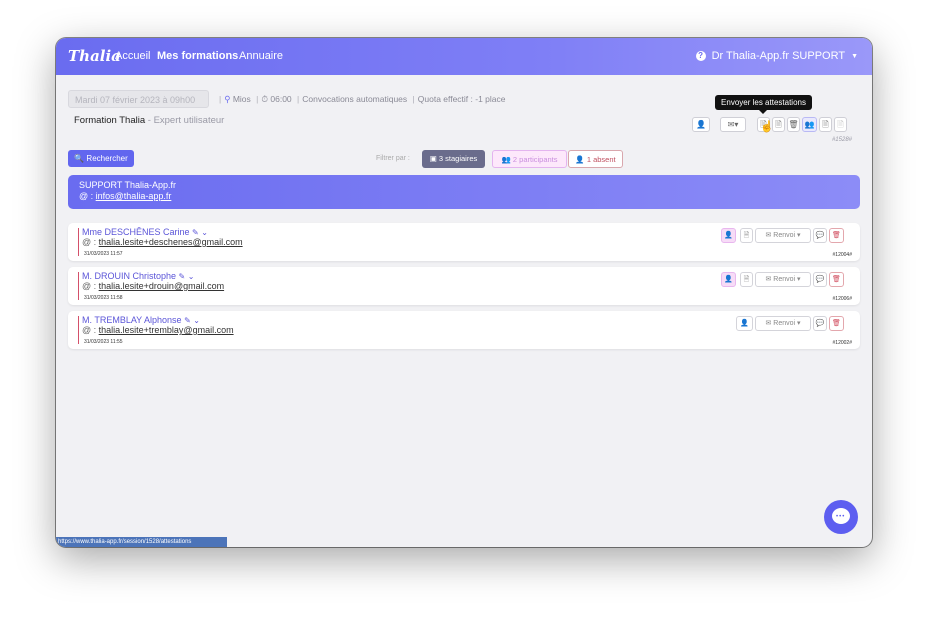  I want to click on participant-name: M. DROUIN Christophe, so click(129, 276).